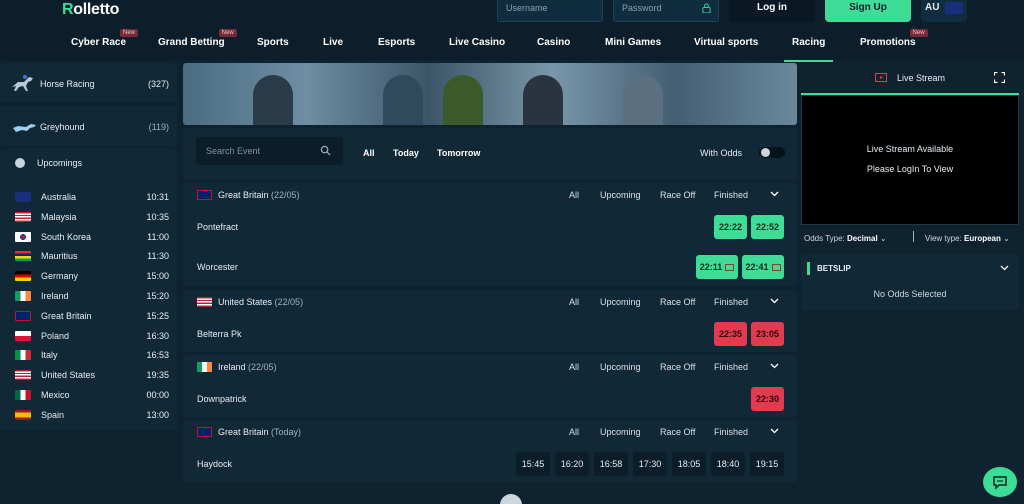  I want to click on upcoming-item-south-korea: South Korea 11:00, so click(88, 237).